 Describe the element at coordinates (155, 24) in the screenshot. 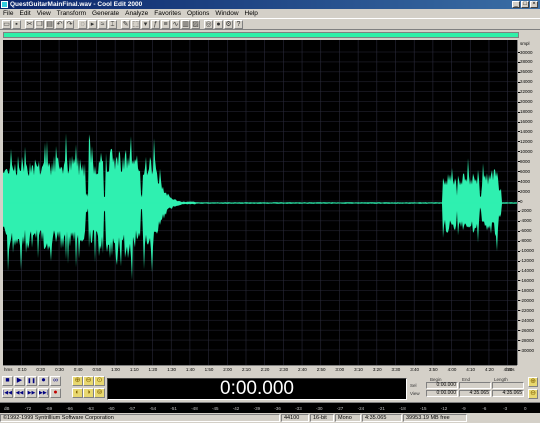

I see `fx-icon: ƒ` at that location.